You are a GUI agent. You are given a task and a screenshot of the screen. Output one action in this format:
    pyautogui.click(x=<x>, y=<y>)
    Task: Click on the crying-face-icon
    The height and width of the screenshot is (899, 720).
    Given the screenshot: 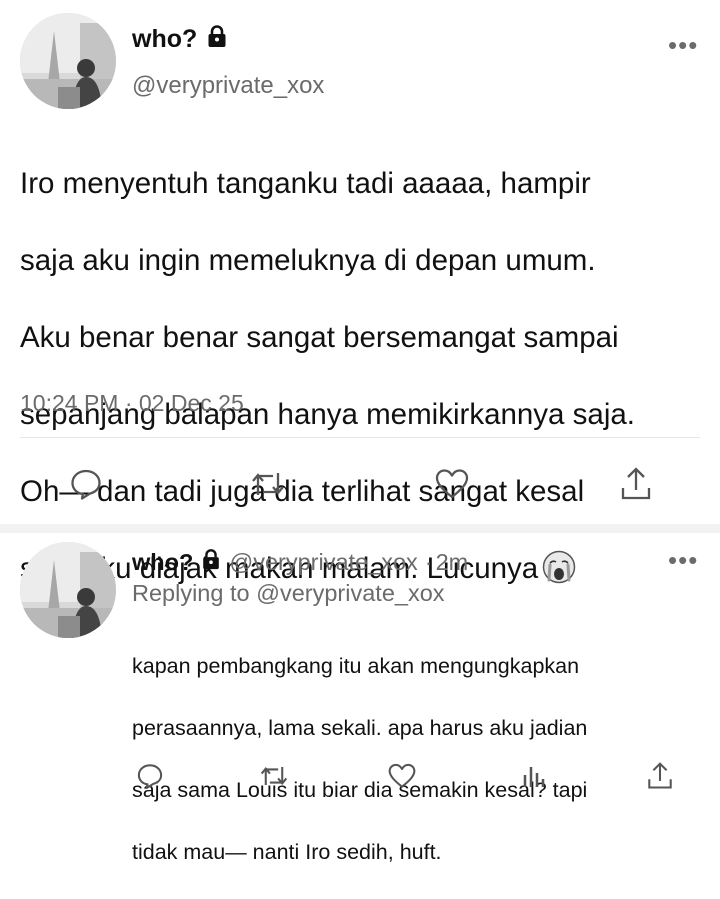 What is the action you would take?
    pyautogui.click(x=559, y=567)
    